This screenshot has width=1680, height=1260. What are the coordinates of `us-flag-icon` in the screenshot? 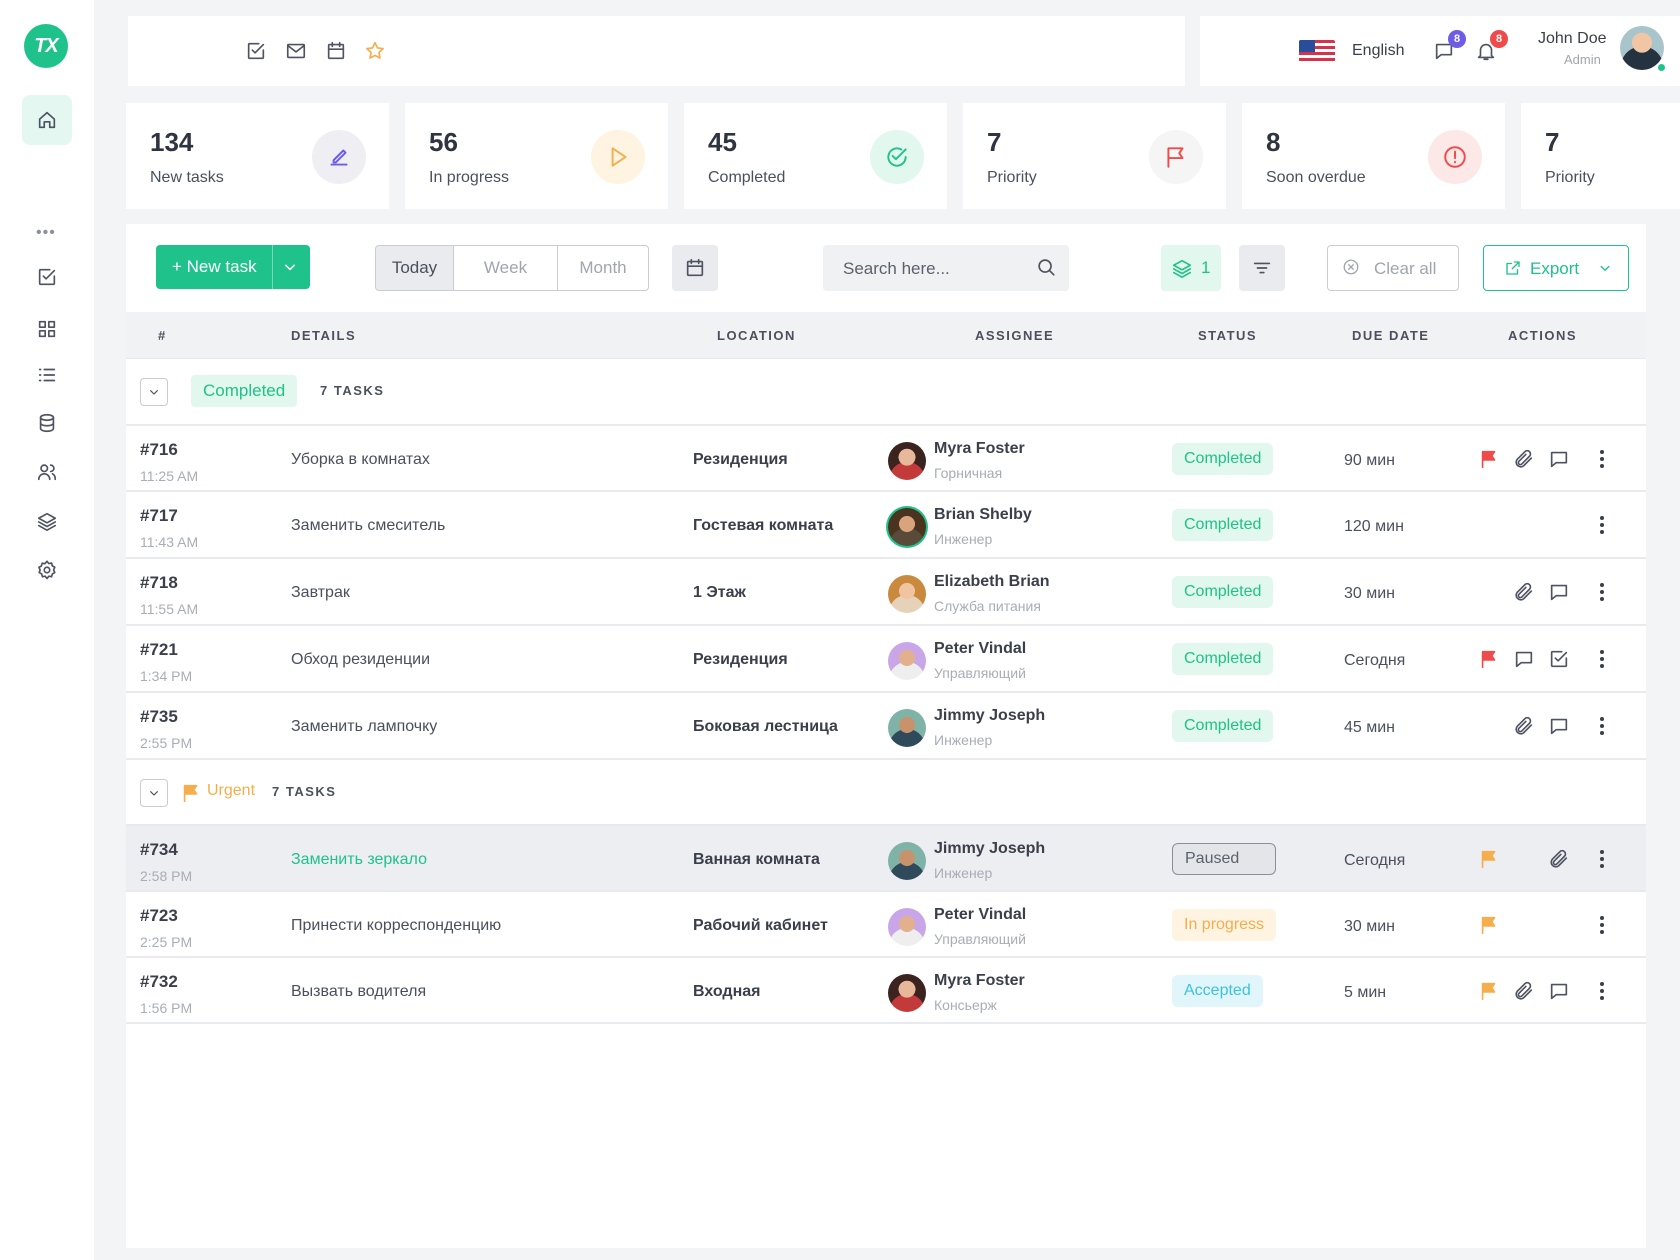 It's located at (1317, 51).